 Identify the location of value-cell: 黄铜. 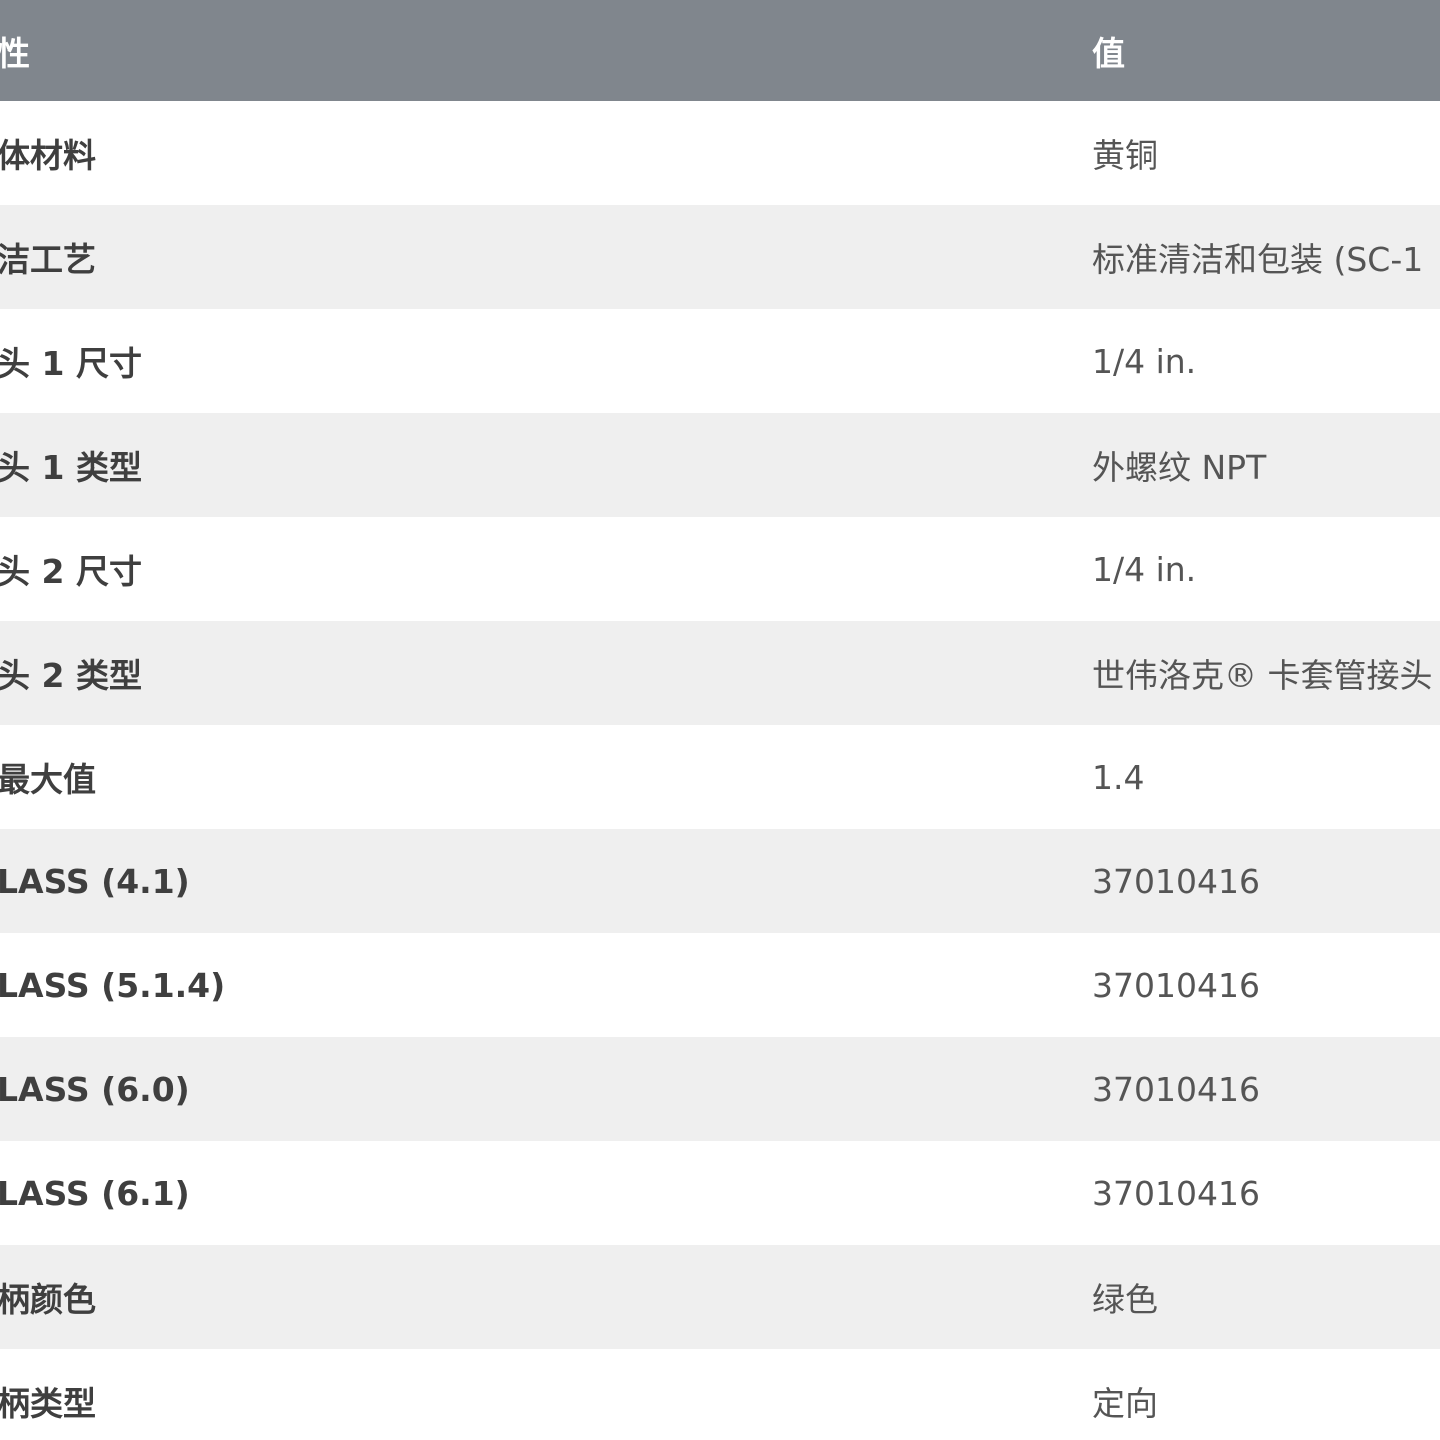
(1125, 155).